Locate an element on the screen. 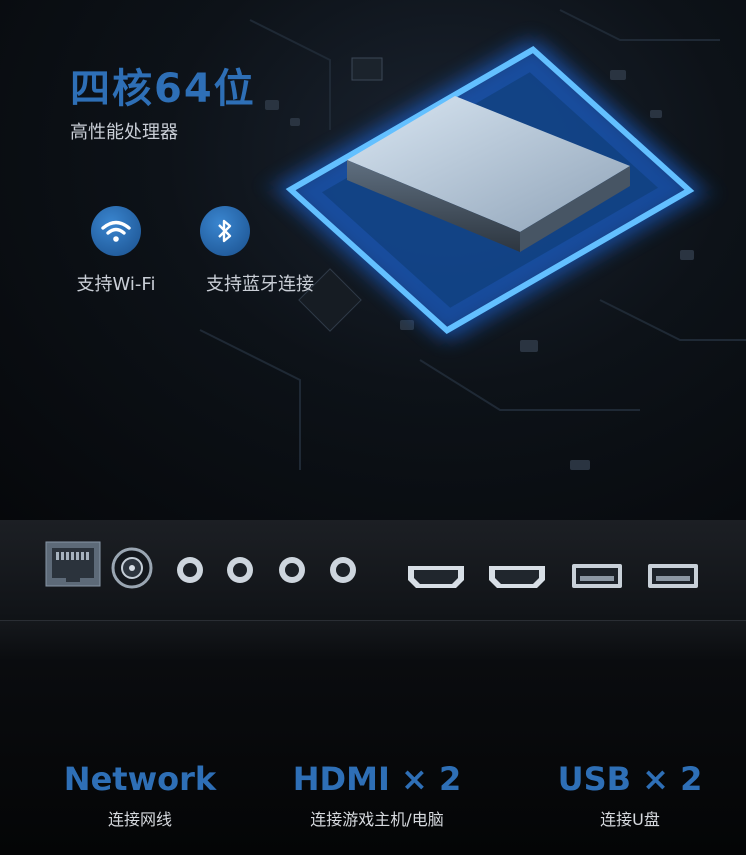 The width and height of the screenshot is (746, 855). feature-bluetooth: 支持蓝牙连接 is located at coordinates (260, 251).